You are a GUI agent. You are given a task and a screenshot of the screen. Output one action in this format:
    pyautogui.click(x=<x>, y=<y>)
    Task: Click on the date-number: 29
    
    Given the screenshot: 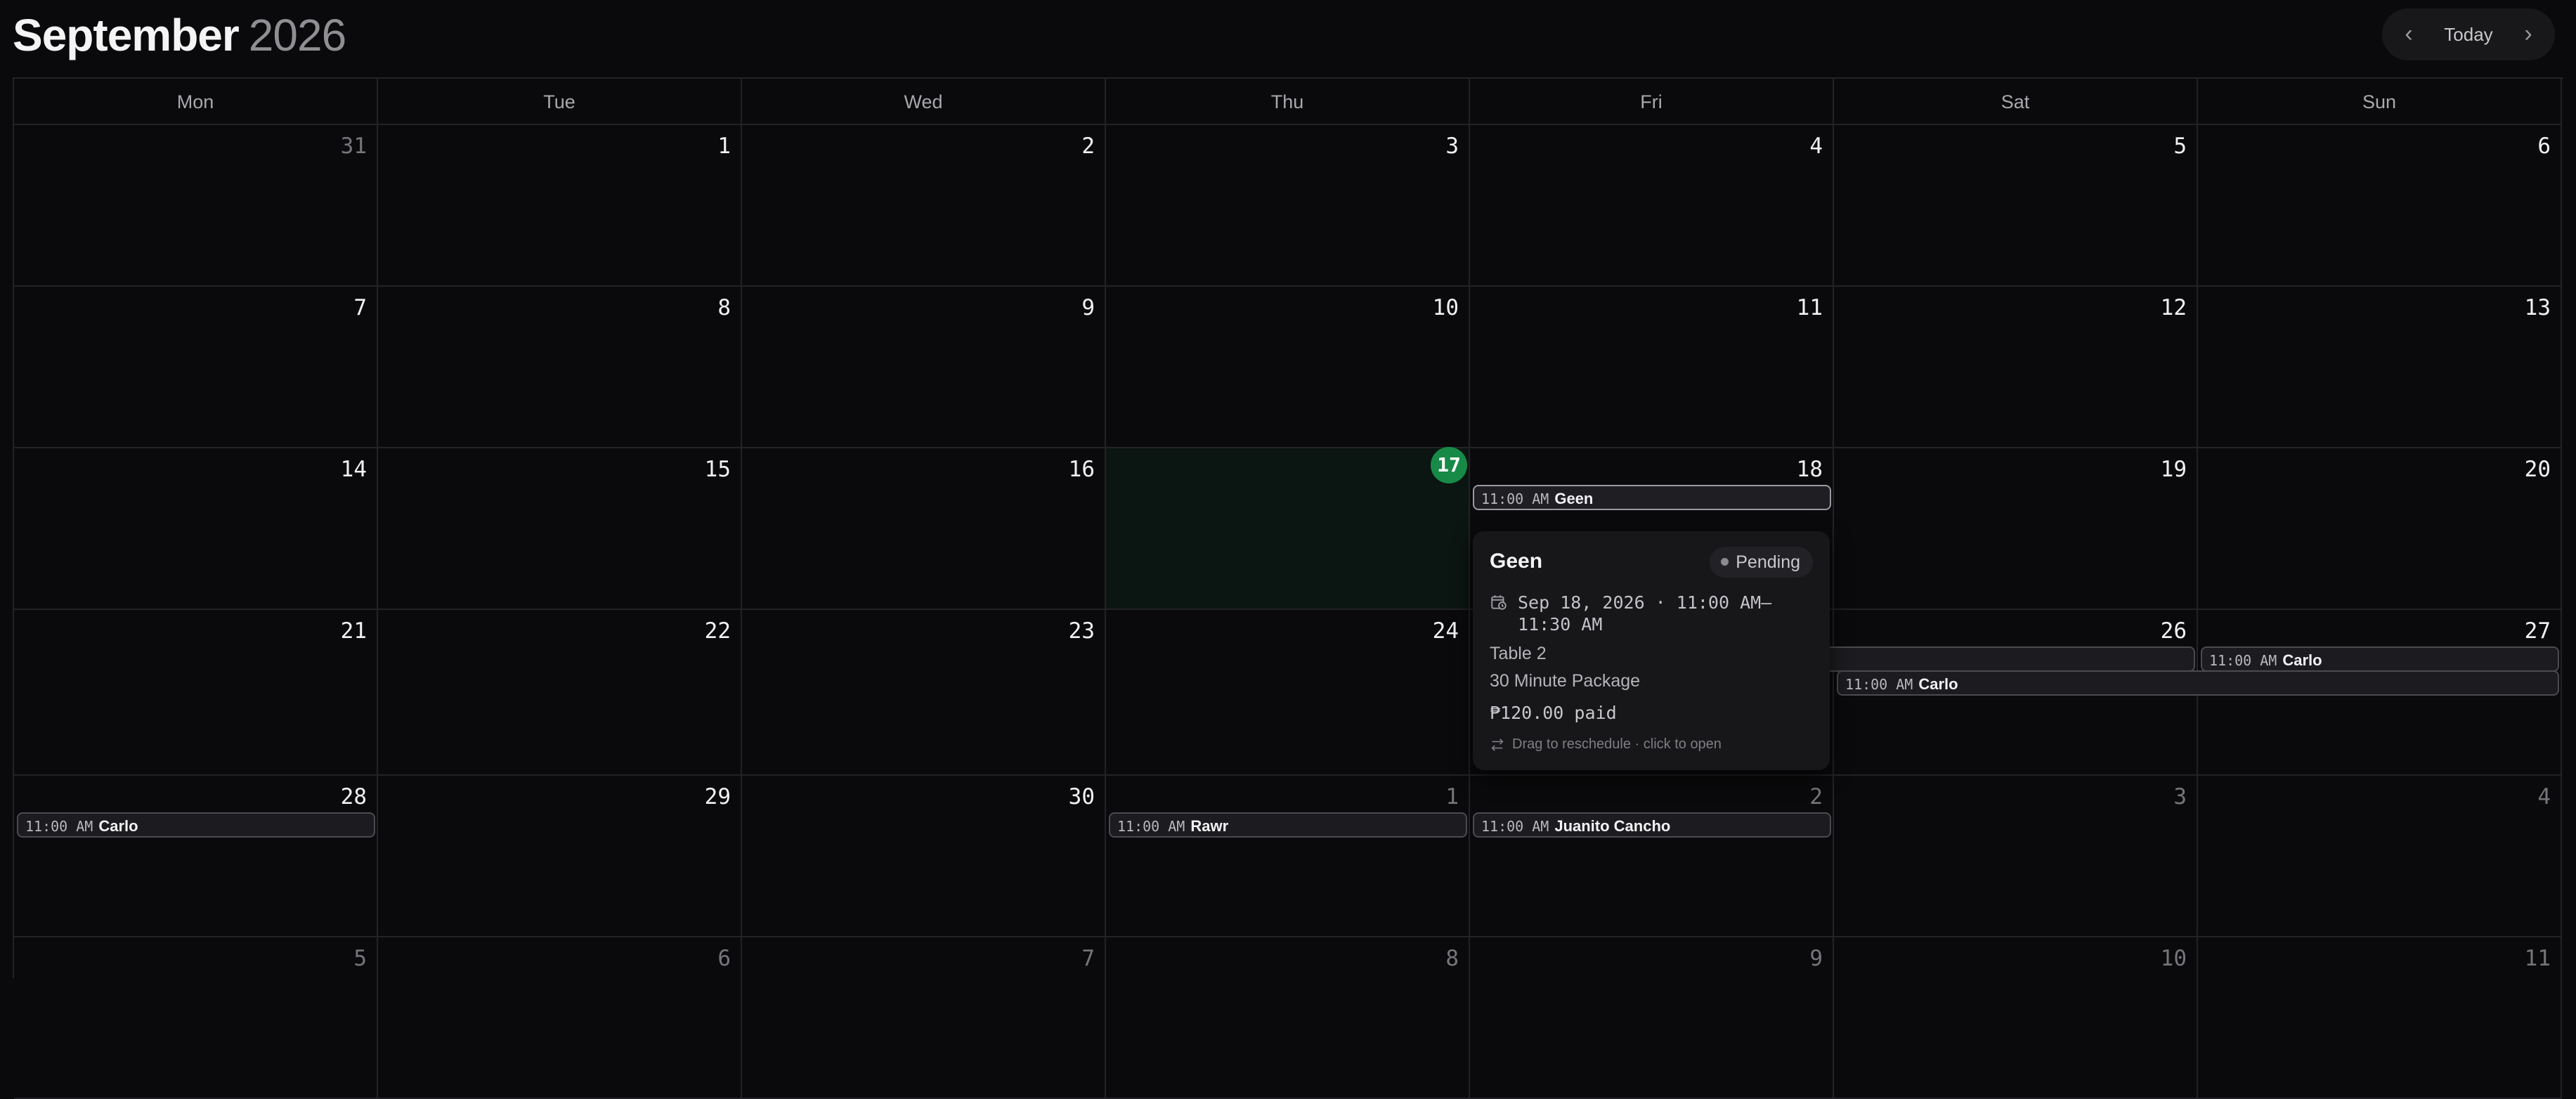 What is the action you would take?
    pyautogui.click(x=717, y=797)
    